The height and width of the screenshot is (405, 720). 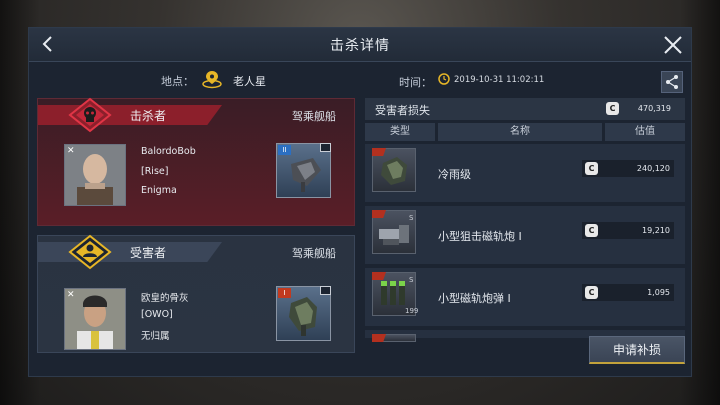 I want to click on item-icon-box: S, so click(x=394, y=232).